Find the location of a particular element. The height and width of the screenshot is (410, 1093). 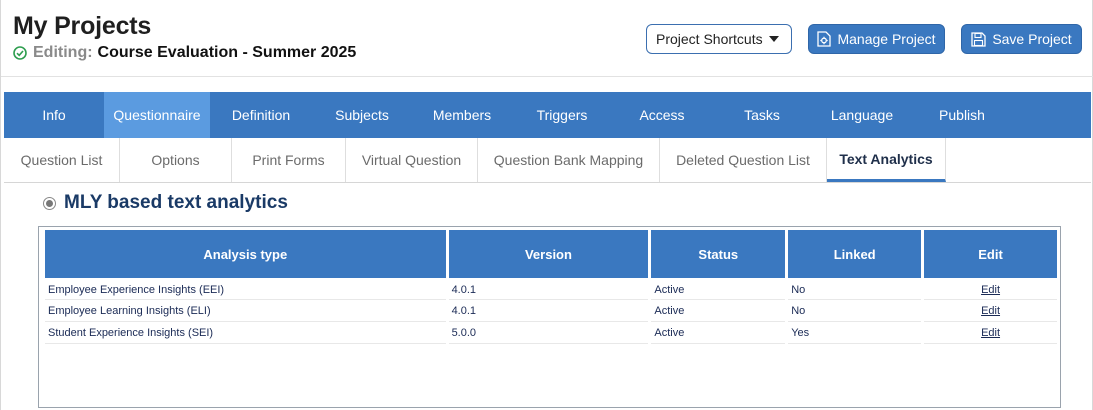

tab-info: Info is located at coordinates (54, 115).